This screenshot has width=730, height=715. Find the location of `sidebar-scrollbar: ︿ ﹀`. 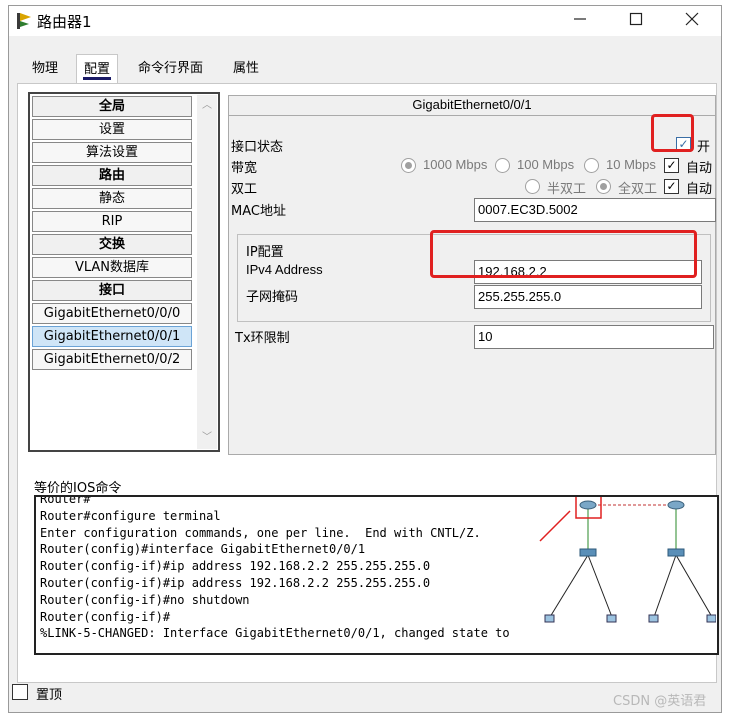

sidebar-scrollbar: ︿ ﹀ is located at coordinates (207, 272).